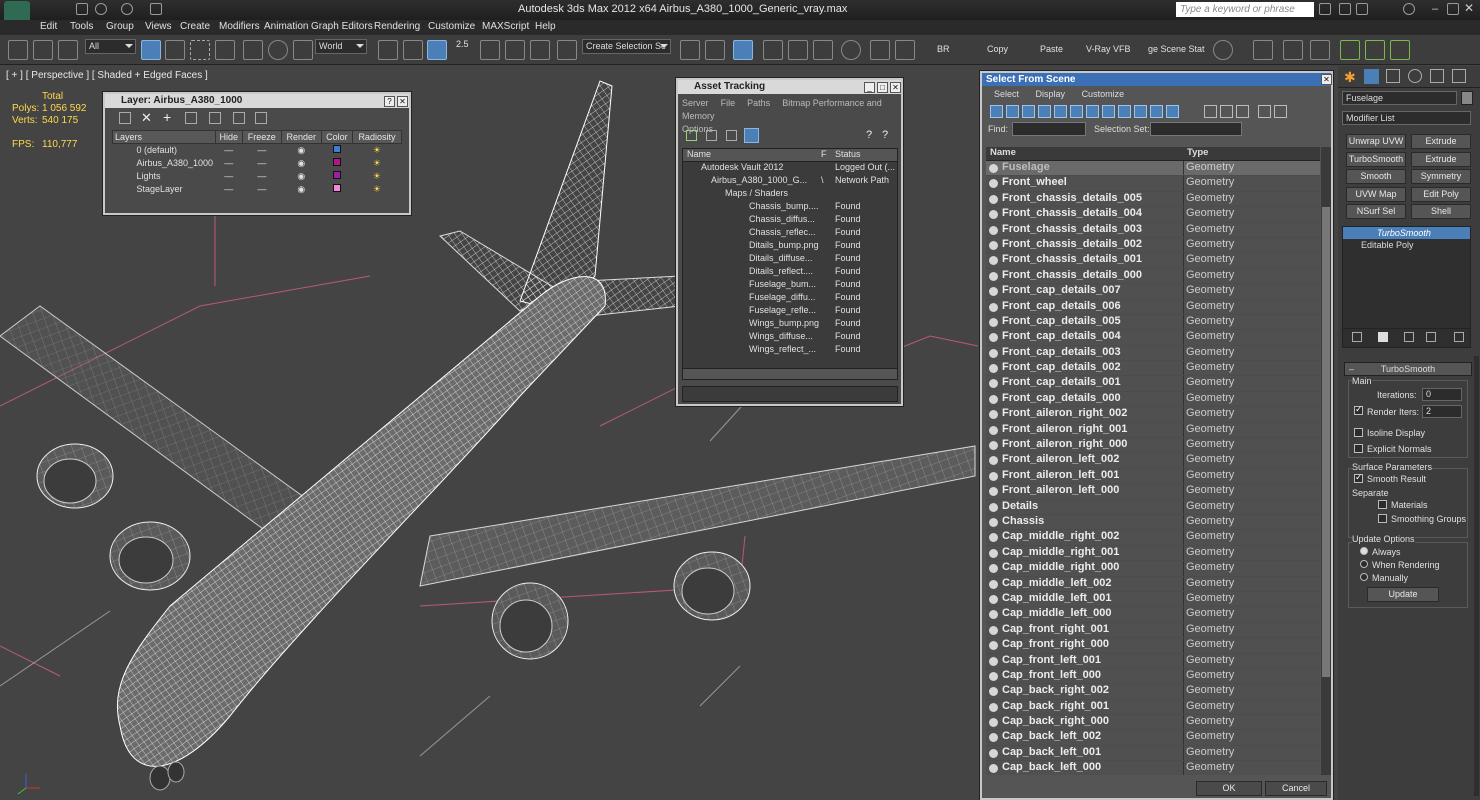  What do you see at coordinates (1084, 722) in the screenshot?
I see `scene-object-name: Cap_back_right_000` at bounding box center [1084, 722].